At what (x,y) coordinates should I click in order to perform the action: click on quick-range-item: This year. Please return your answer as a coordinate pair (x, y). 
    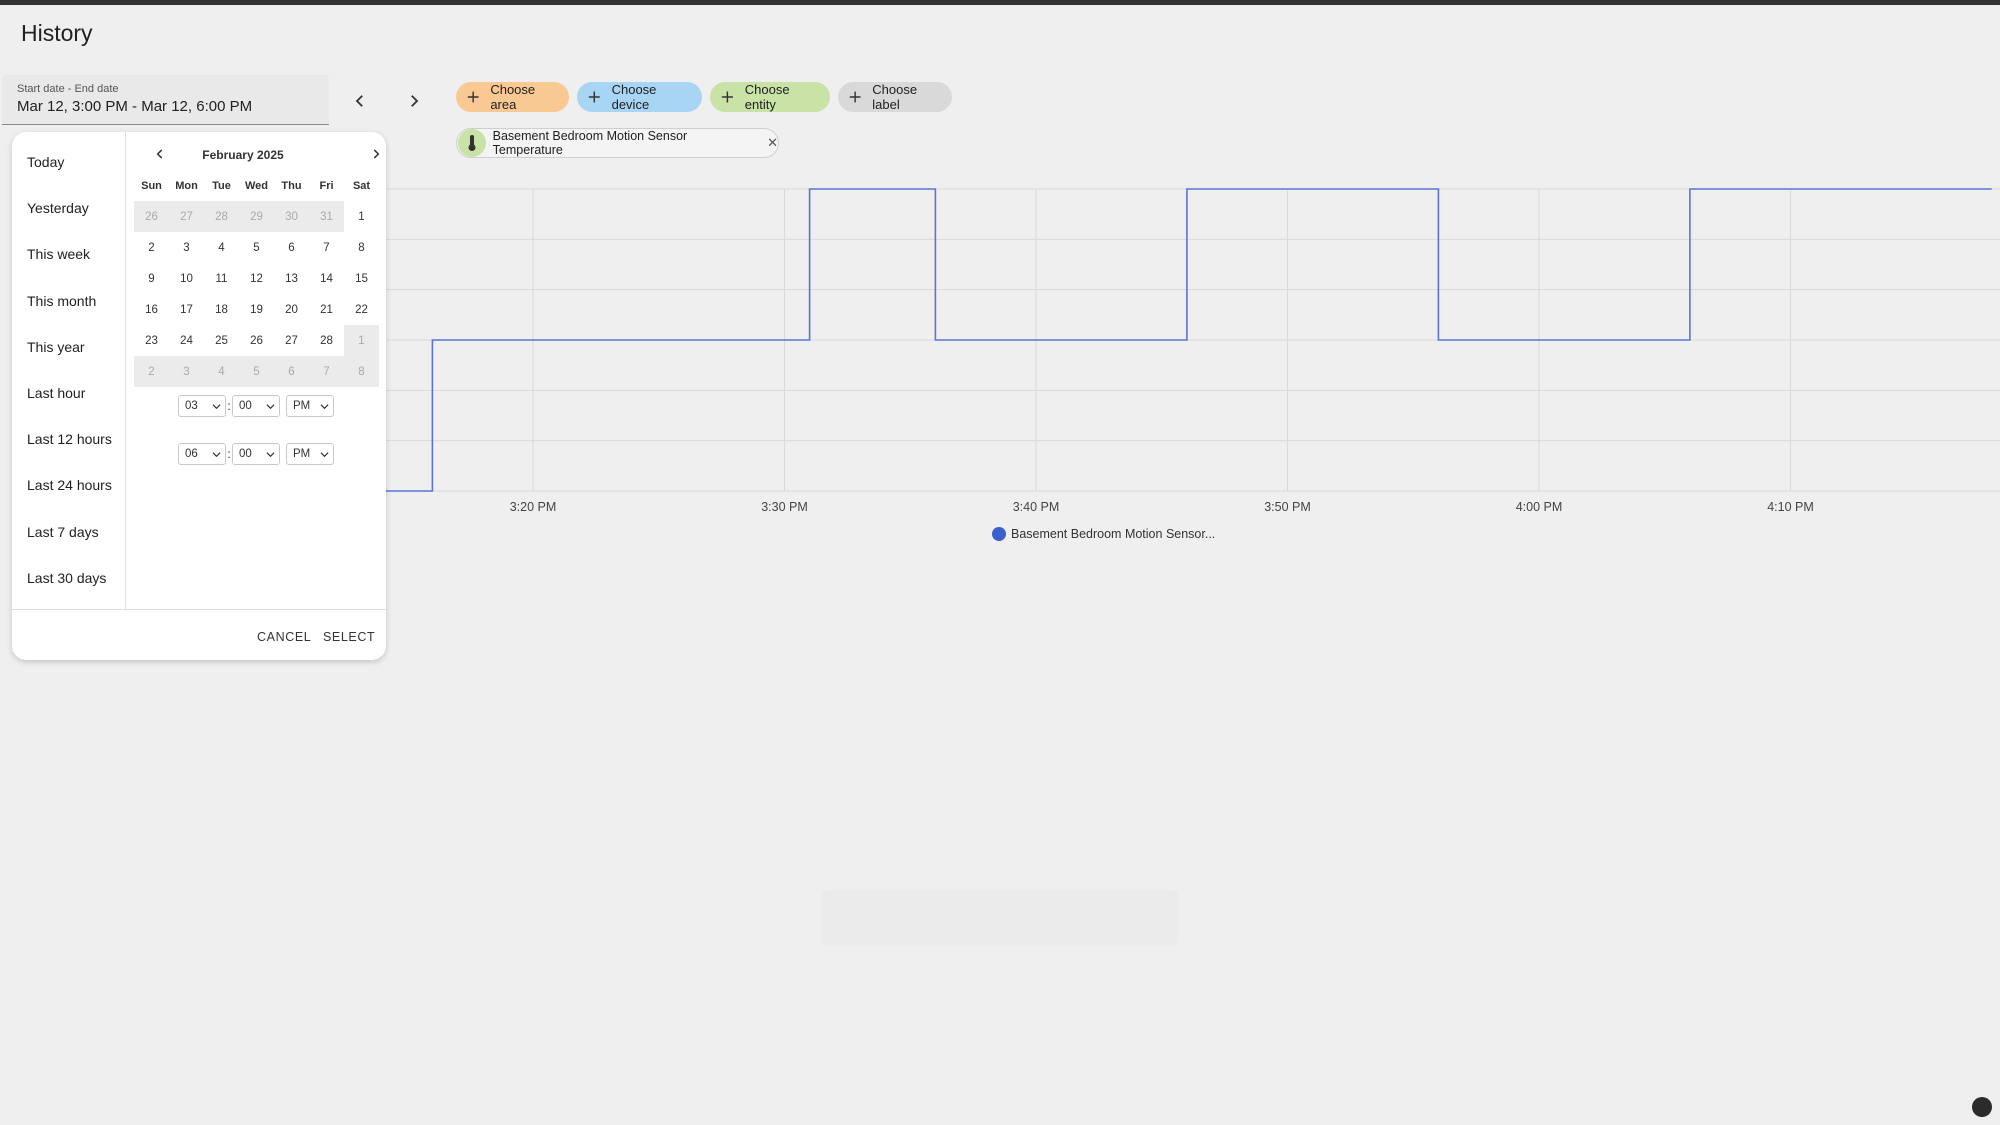
    Looking at the image, I should click on (56, 347).